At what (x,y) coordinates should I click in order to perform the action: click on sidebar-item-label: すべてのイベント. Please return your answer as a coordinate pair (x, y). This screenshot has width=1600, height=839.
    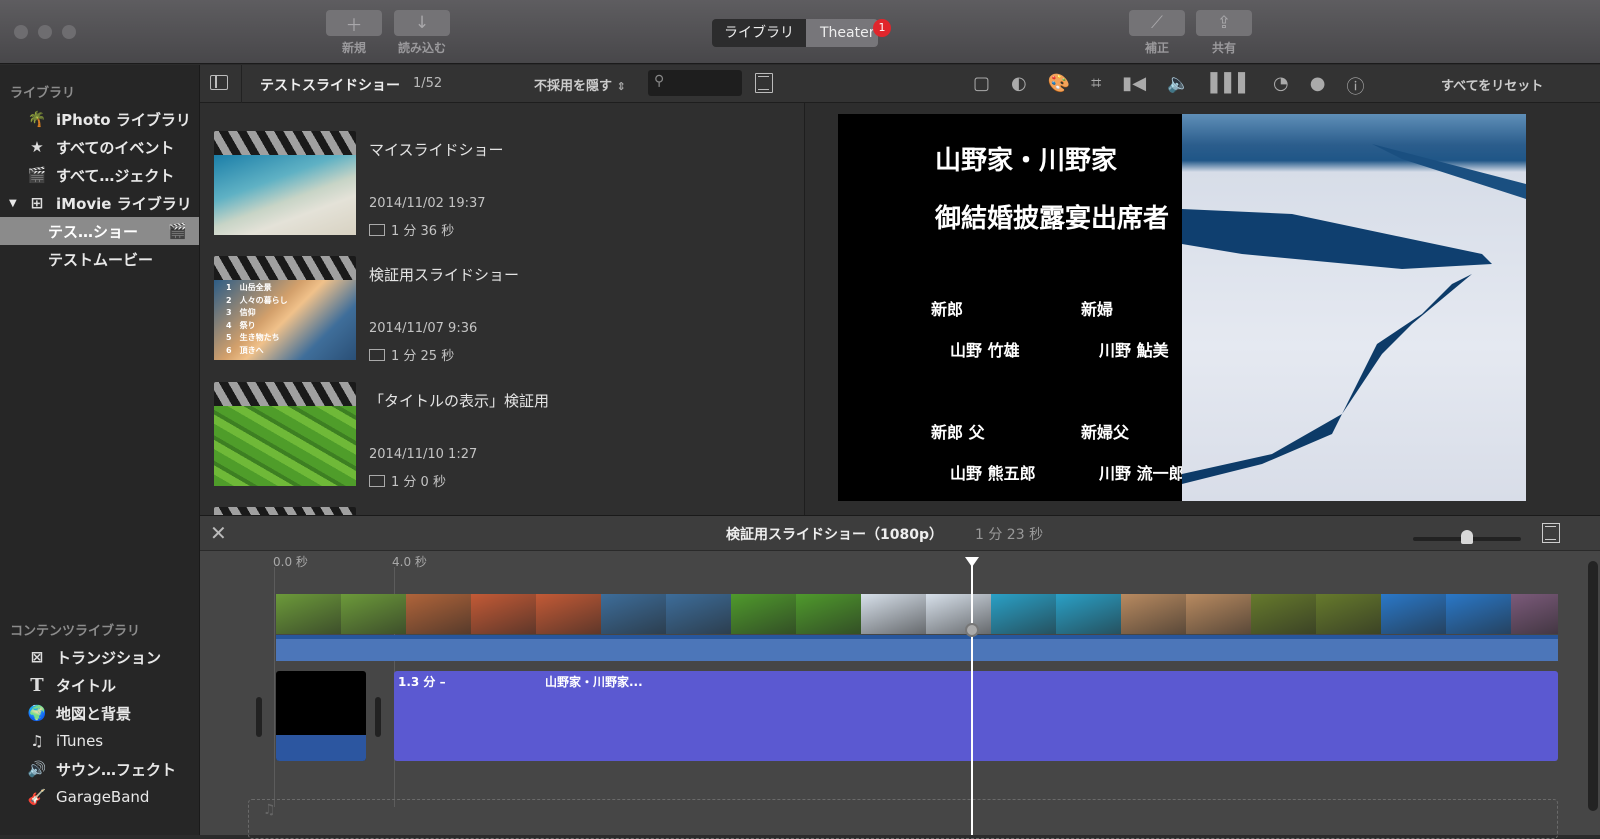
    Looking at the image, I should click on (115, 147).